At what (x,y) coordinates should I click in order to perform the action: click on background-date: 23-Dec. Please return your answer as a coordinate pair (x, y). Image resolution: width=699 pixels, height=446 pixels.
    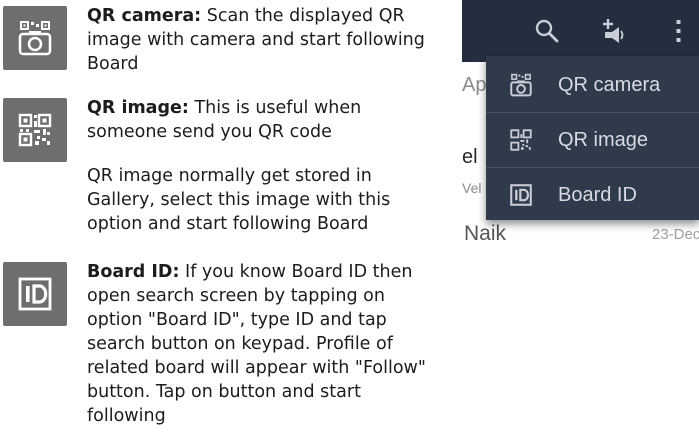
    Looking at the image, I should click on (675, 234).